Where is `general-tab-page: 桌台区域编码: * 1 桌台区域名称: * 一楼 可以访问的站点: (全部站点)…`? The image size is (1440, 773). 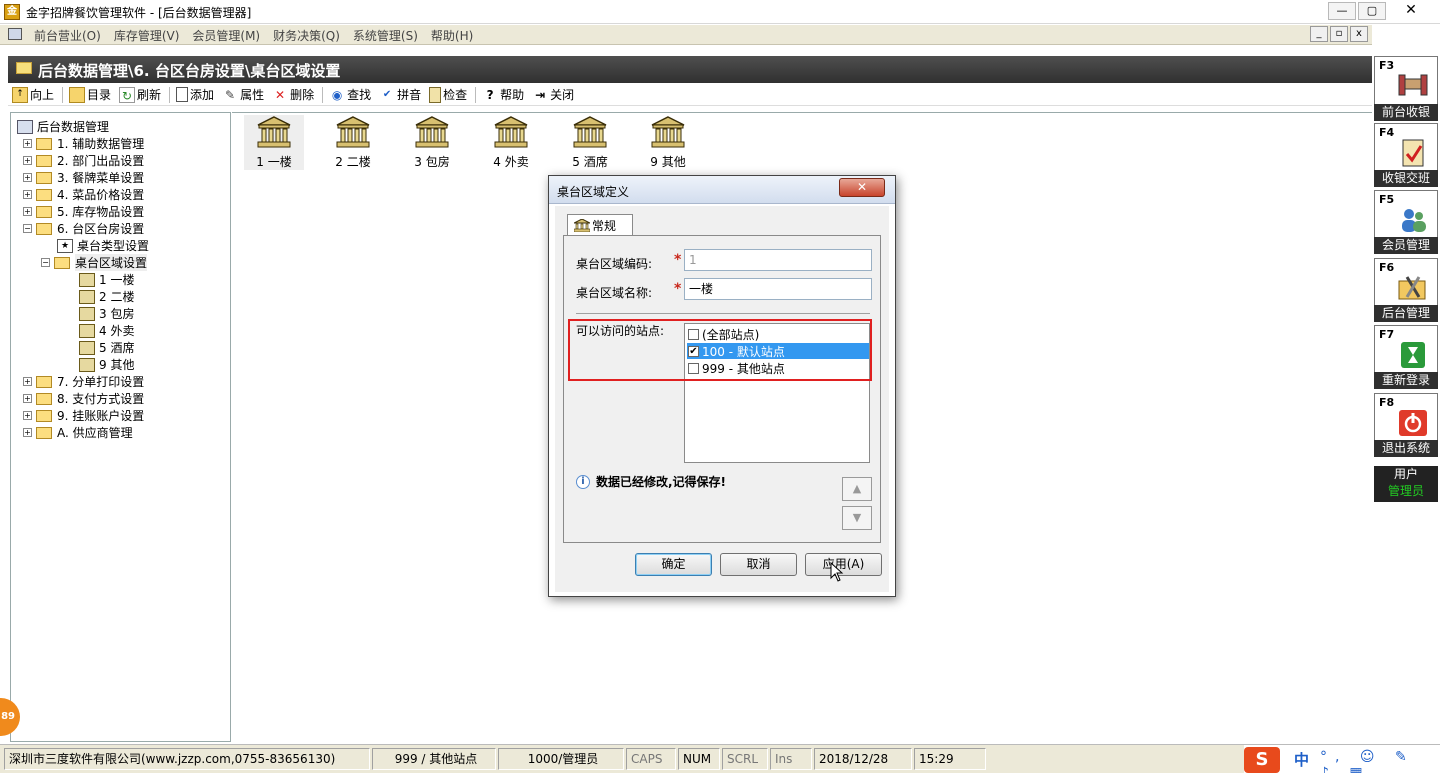 general-tab-page: 桌台区域编码: * 1 桌台区域名称: * 一楼 可以访问的站点: (全部站点)… is located at coordinates (722, 389).